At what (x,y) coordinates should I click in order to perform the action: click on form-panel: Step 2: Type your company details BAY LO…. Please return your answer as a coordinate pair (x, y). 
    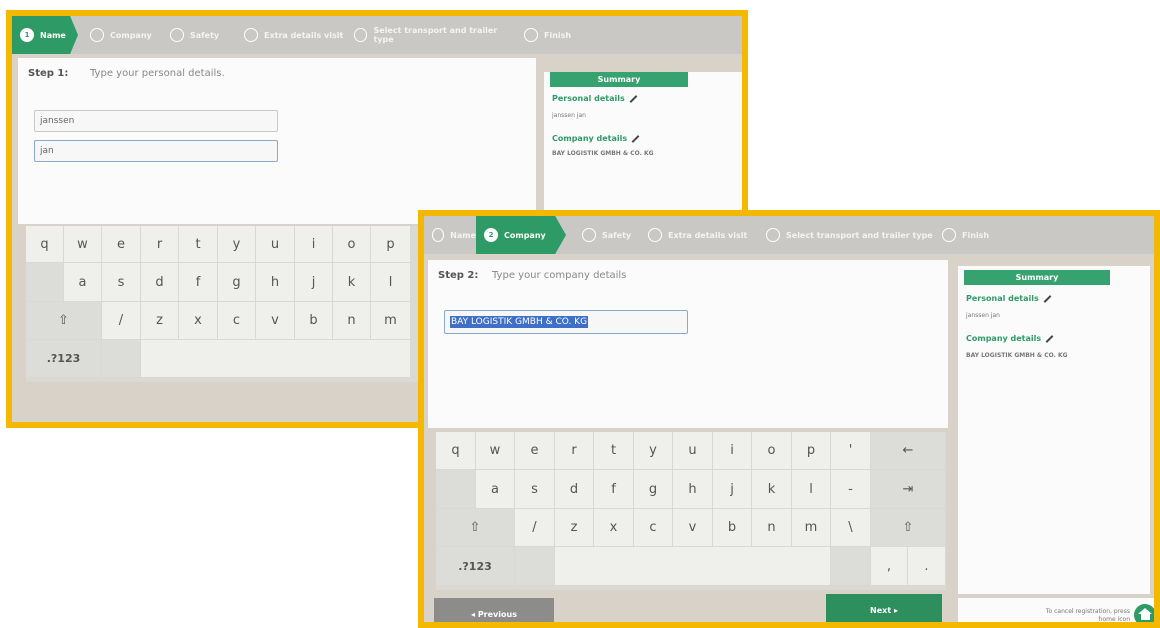
    Looking at the image, I should click on (688, 344).